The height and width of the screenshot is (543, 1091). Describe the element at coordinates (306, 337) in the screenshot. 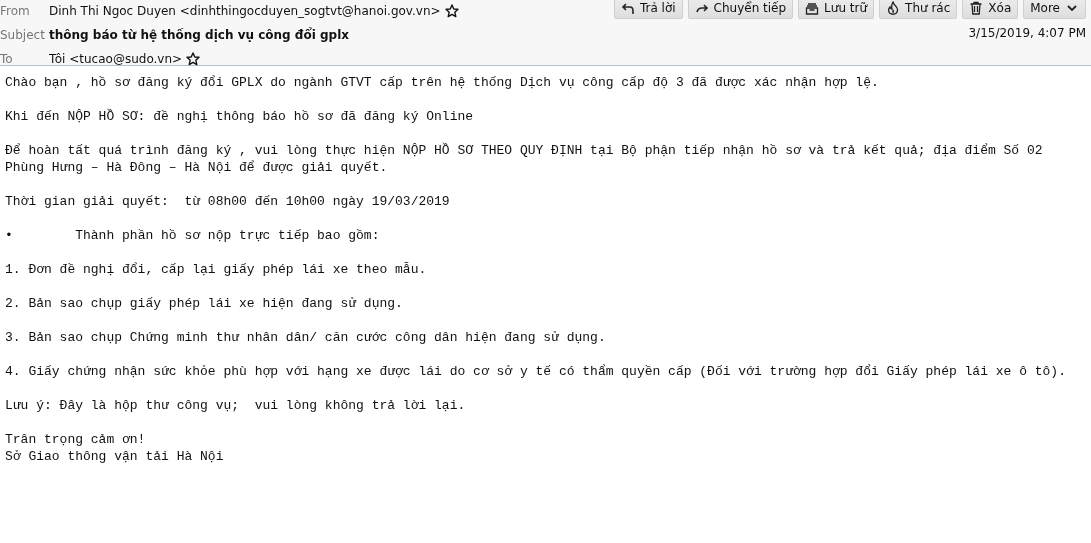

I see `body-paragraph: 3. Bản sao chụp Chứng minh thư nhân dân/ căn cước công dân hiện đang sử dụng.` at that location.